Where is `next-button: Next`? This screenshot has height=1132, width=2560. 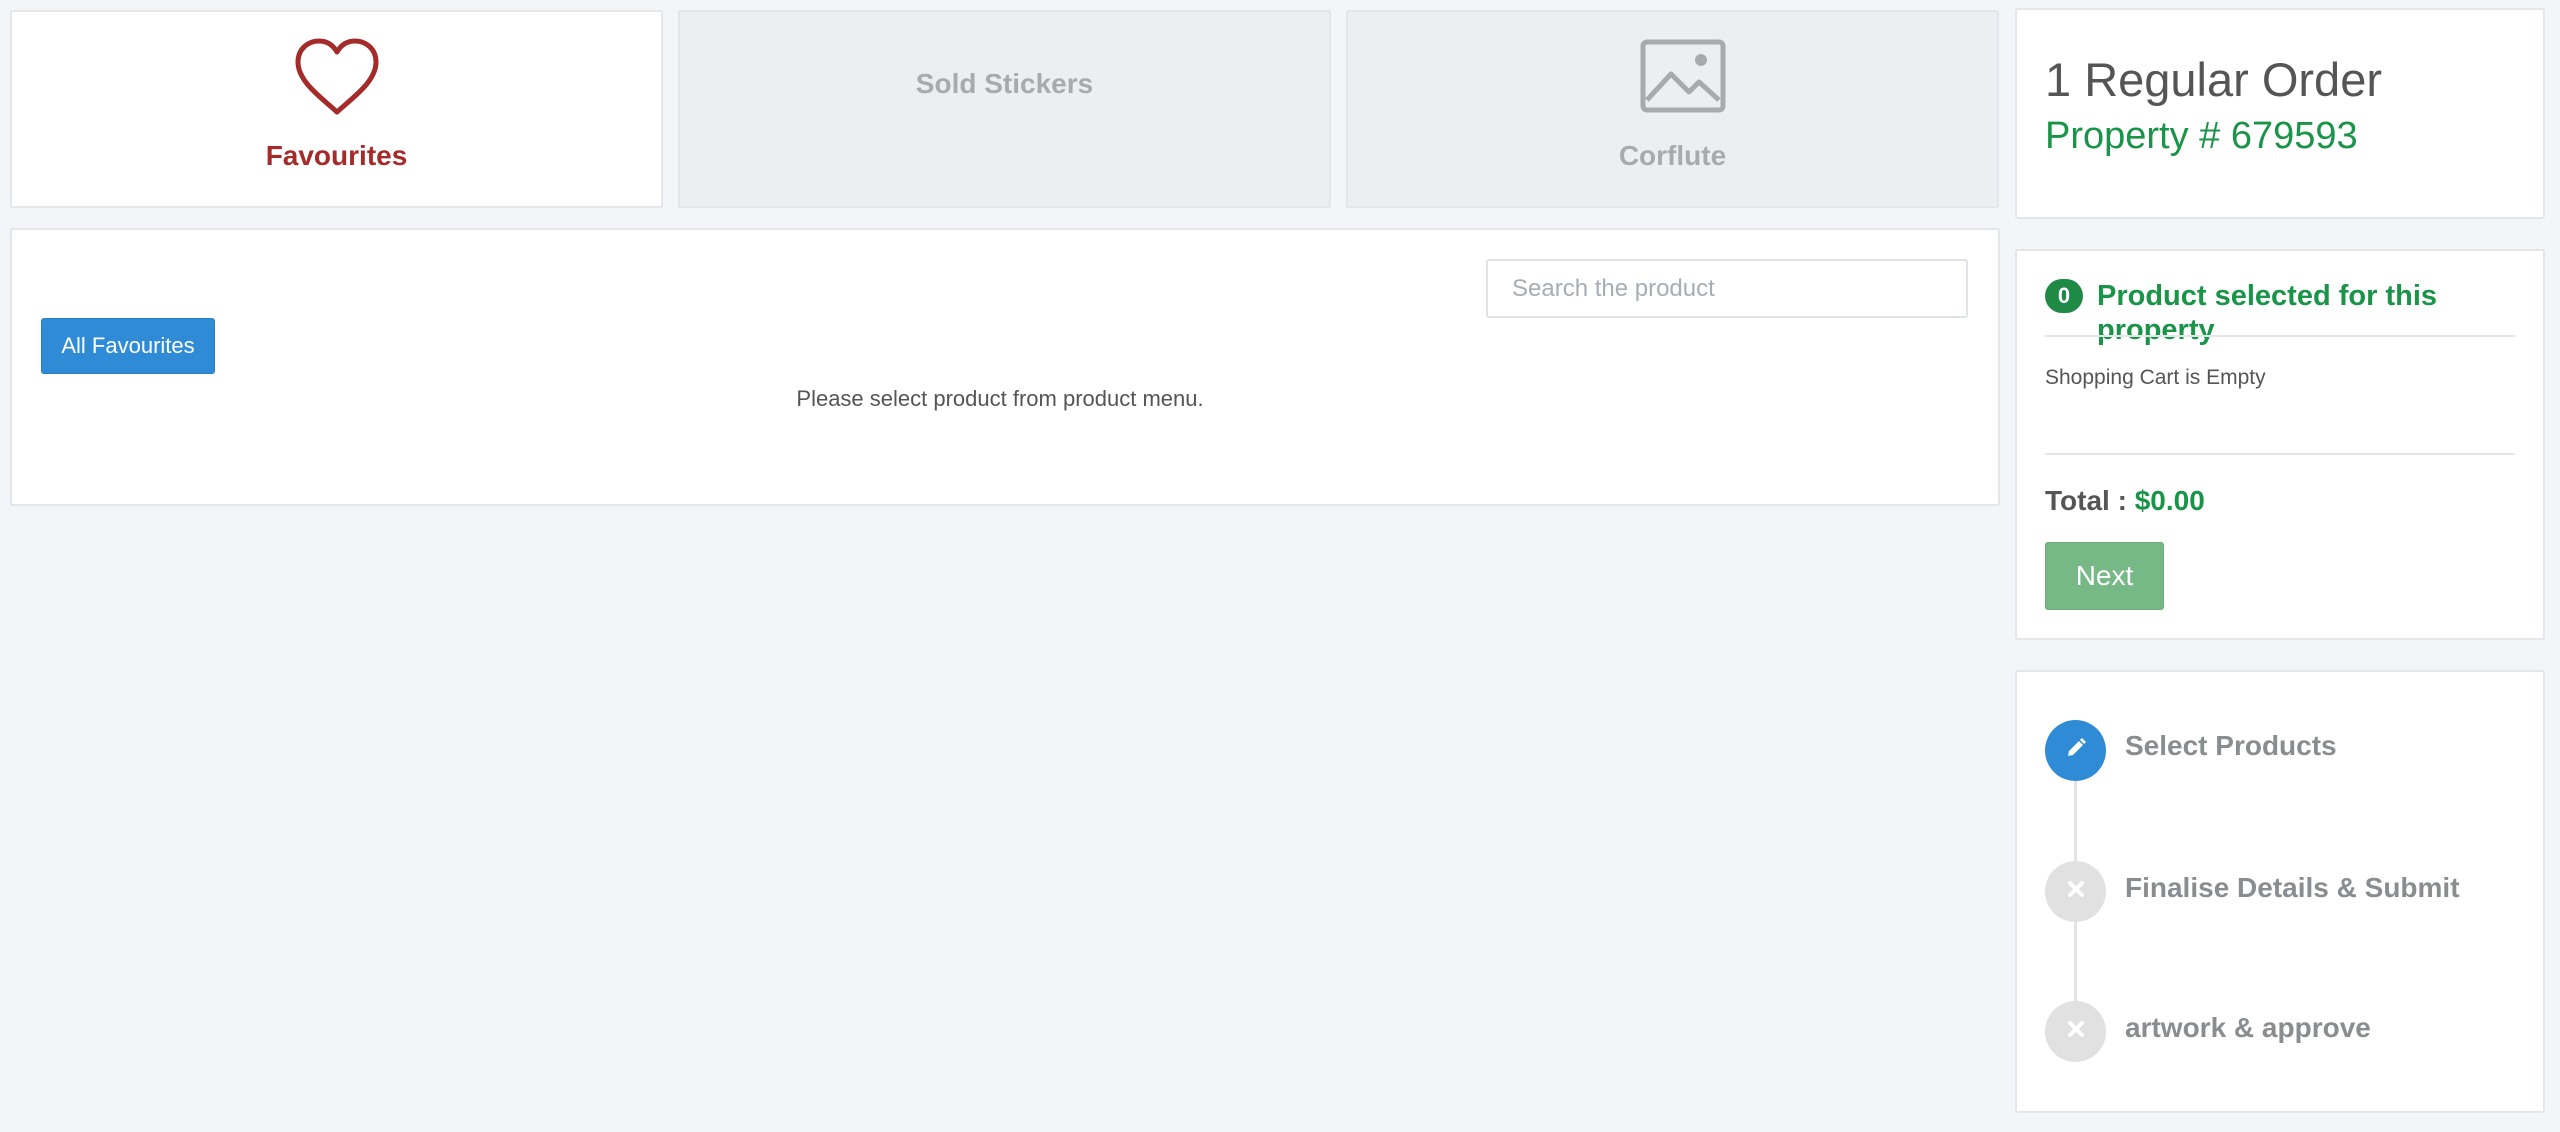 next-button: Next is located at coordinates (2104, 576).